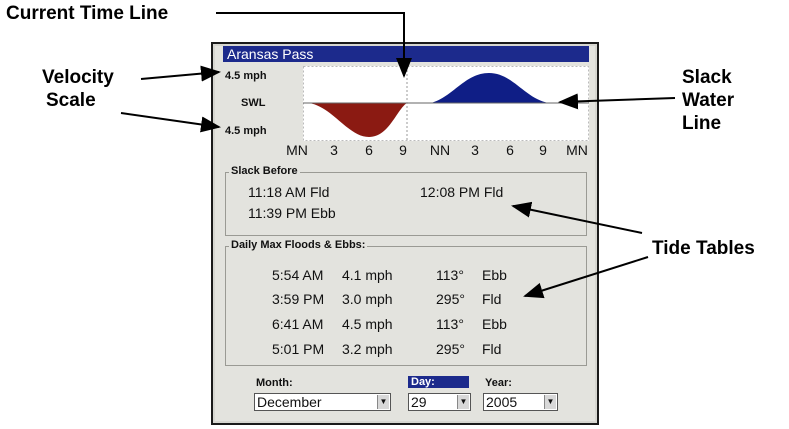  What do you see at coordinates (78, 89) in the screenshot?
I see `callout-velocity-scale: Velocity Scale` at bounding box center [78, 89].